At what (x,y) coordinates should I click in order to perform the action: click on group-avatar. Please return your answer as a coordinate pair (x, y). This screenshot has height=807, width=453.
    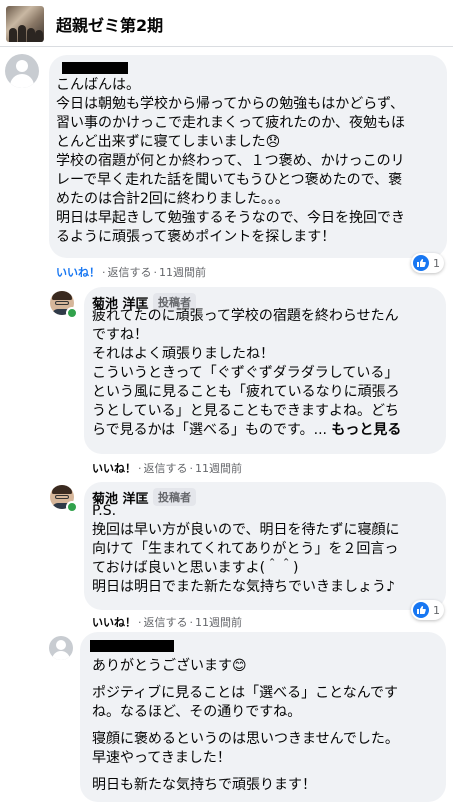
    Looking at the image, I should click on (25, 24).